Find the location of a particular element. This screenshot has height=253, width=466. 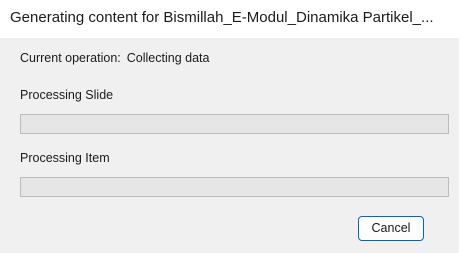

processing-item-progress-bar is located at coordinates (234, 187).